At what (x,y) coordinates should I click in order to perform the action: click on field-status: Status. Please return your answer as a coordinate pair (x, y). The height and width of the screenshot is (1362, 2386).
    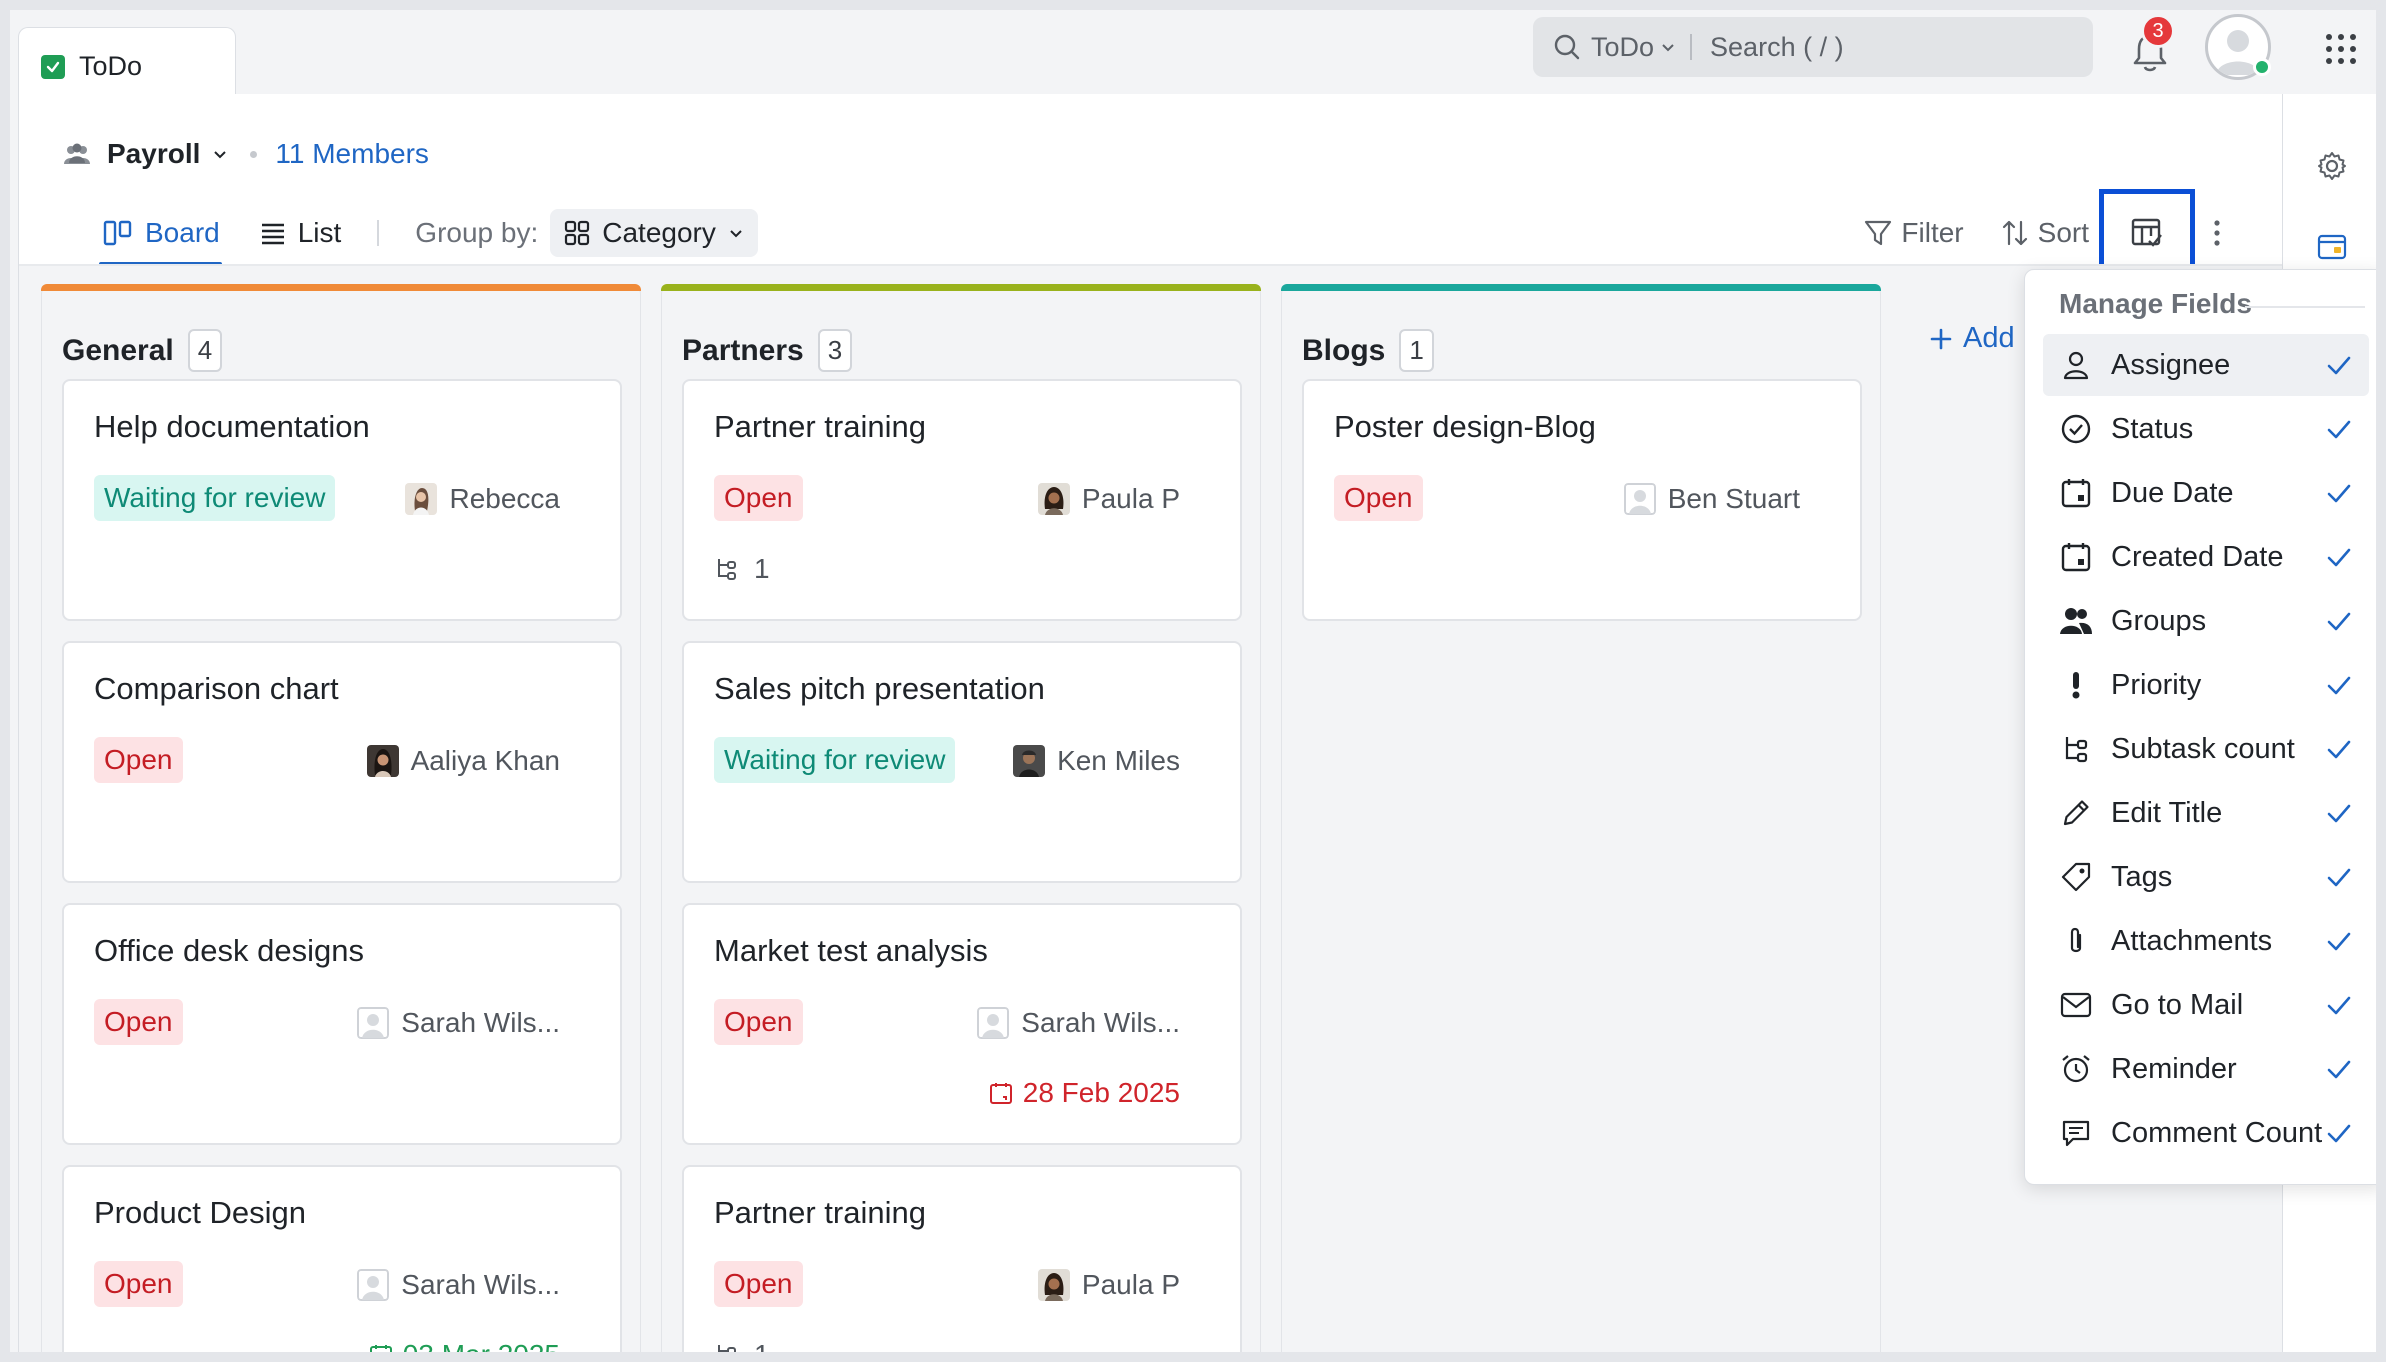
    Looking at the image, I should click on (2206, 429).